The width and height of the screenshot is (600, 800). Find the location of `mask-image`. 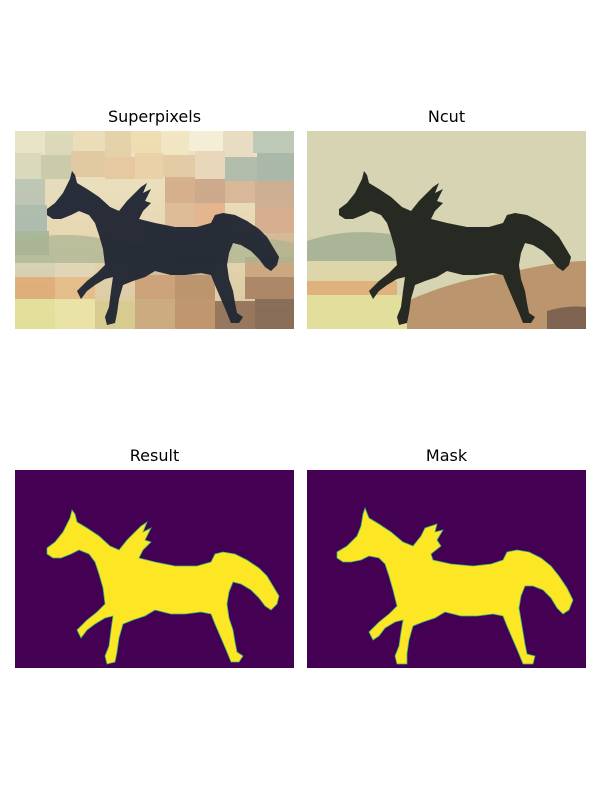

mask-image is located at coordinates (446, 569).